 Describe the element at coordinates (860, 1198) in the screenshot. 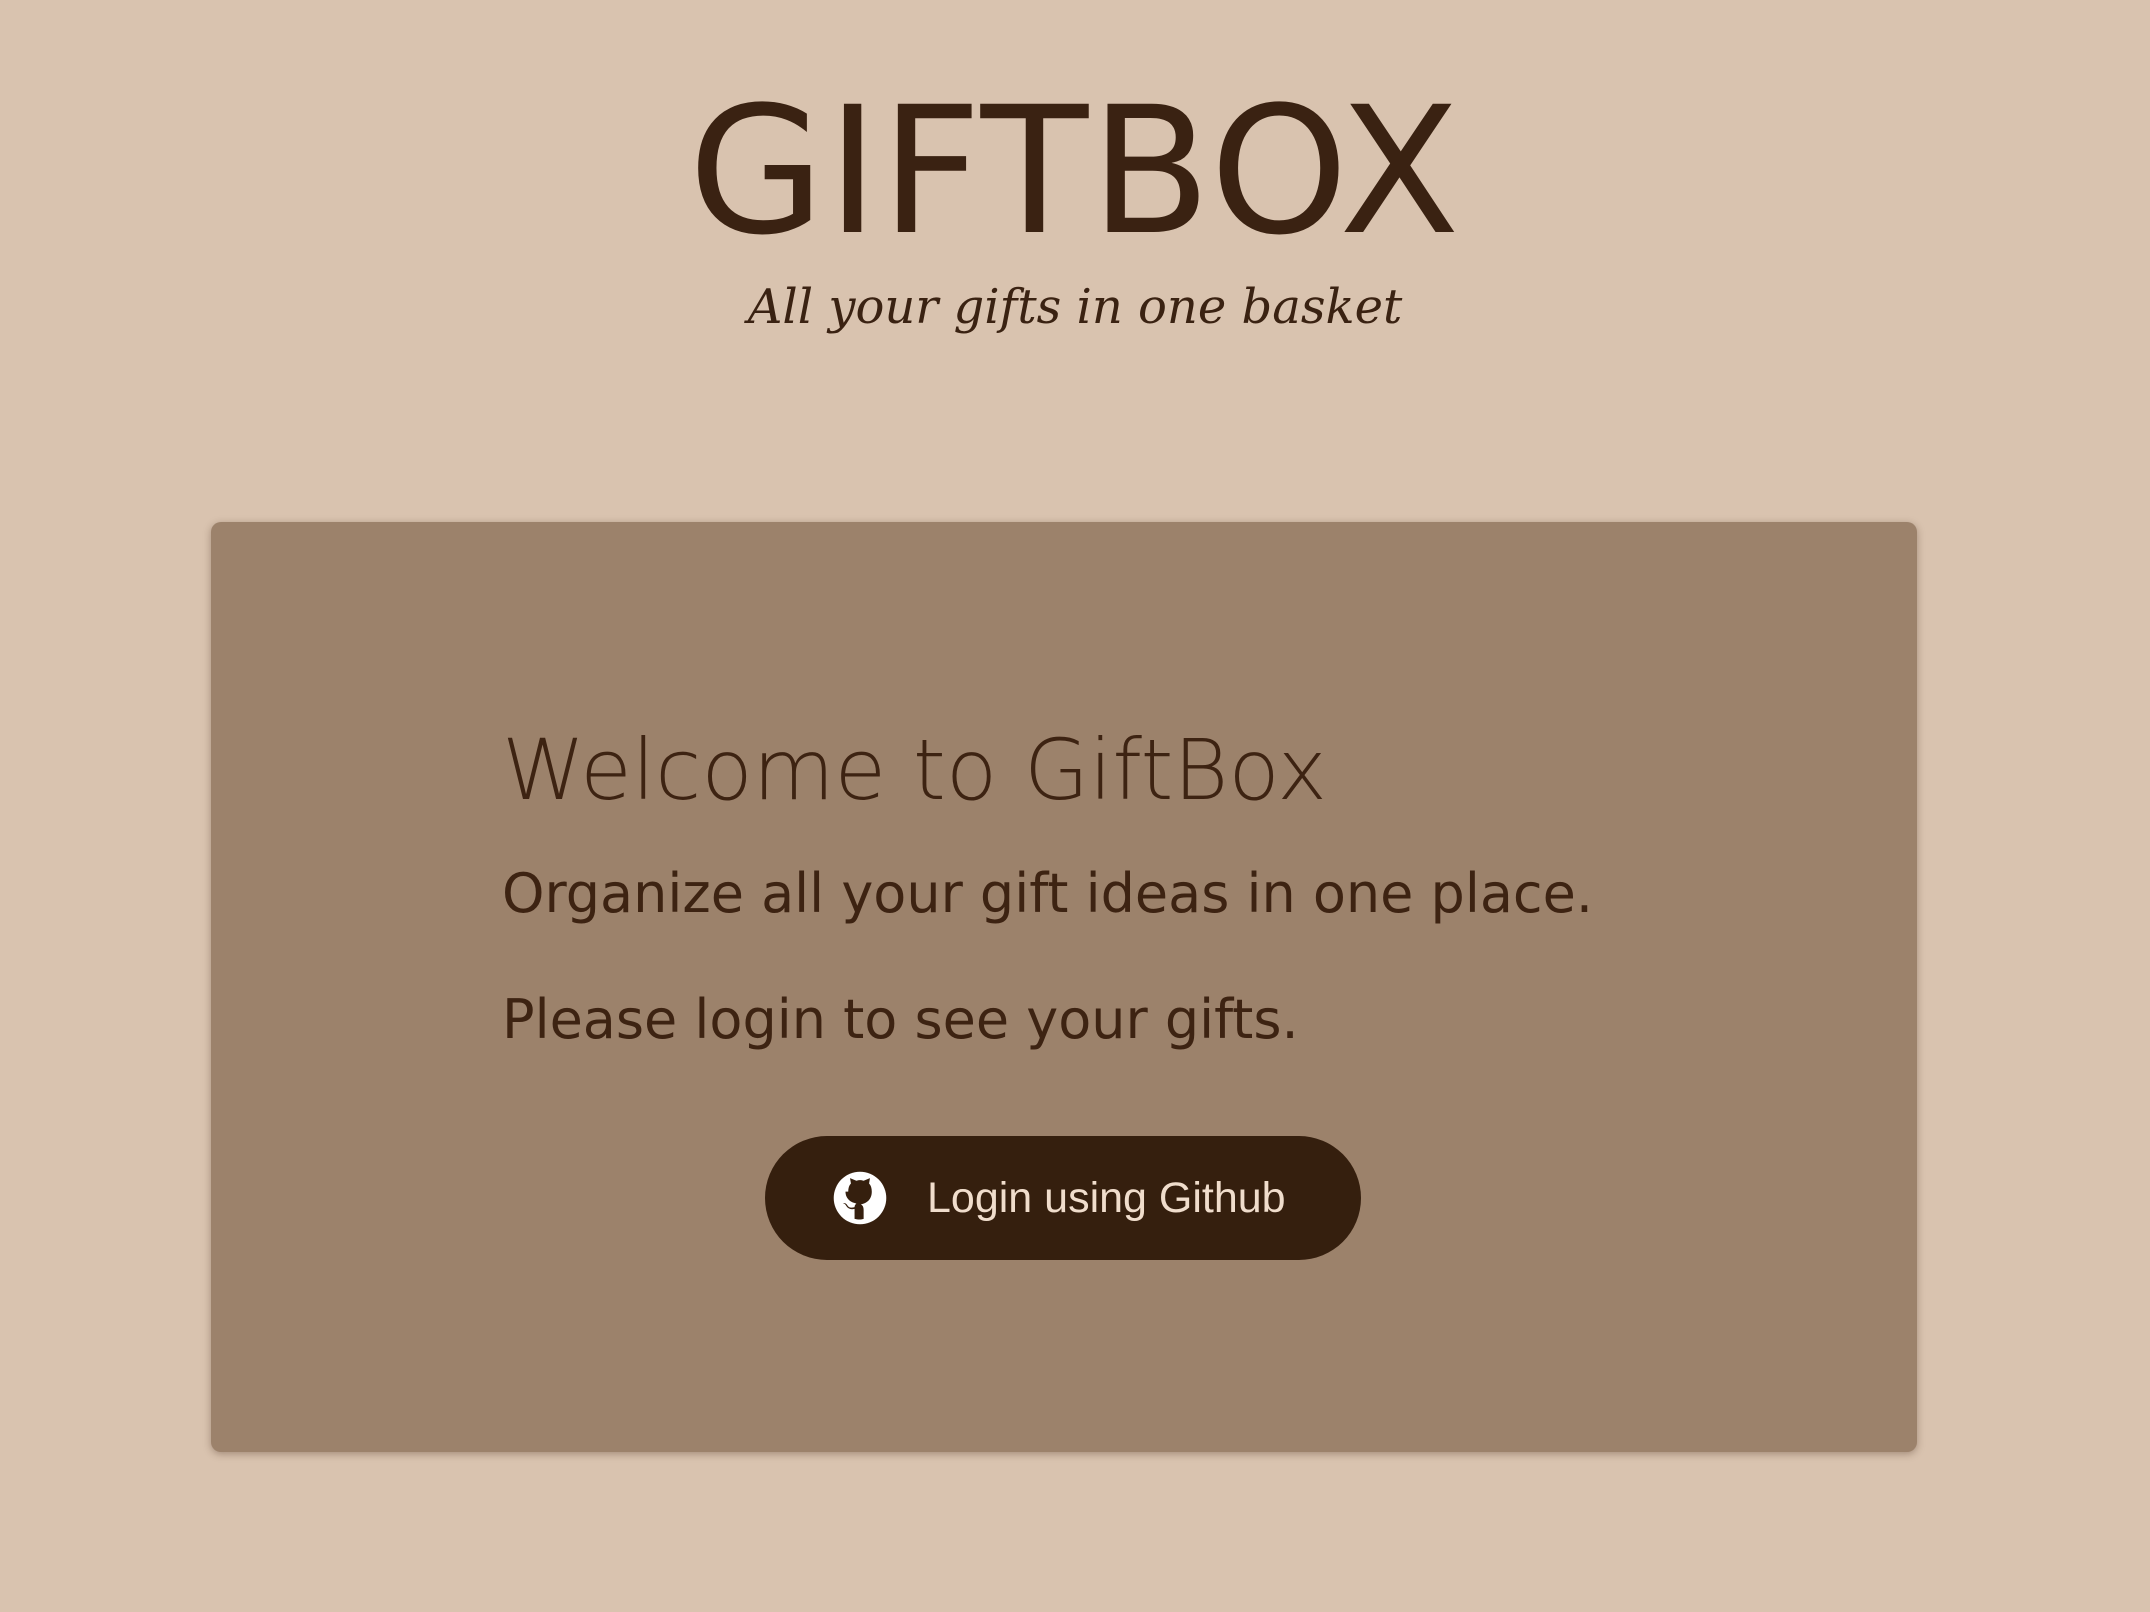

I see `github-icon` at that location.